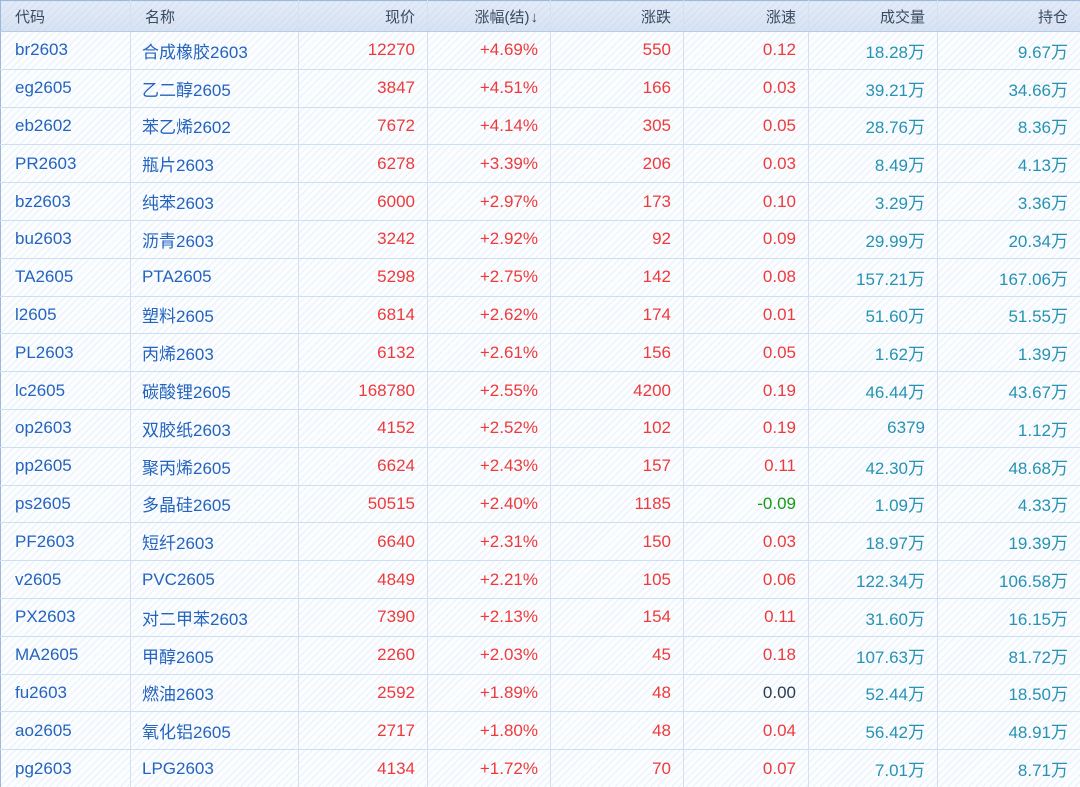  Describe the element at coordinates (489, 504) in the screenshot. I see `cell-change-pct: +2.40%` at that location.